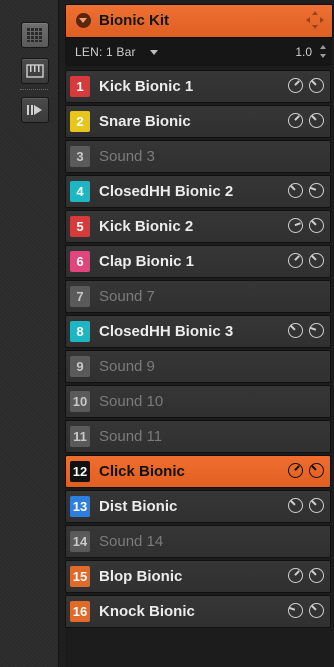 This screenshot has width=334, height=667. I want to click on pad-number: 7, so click(80, 296).